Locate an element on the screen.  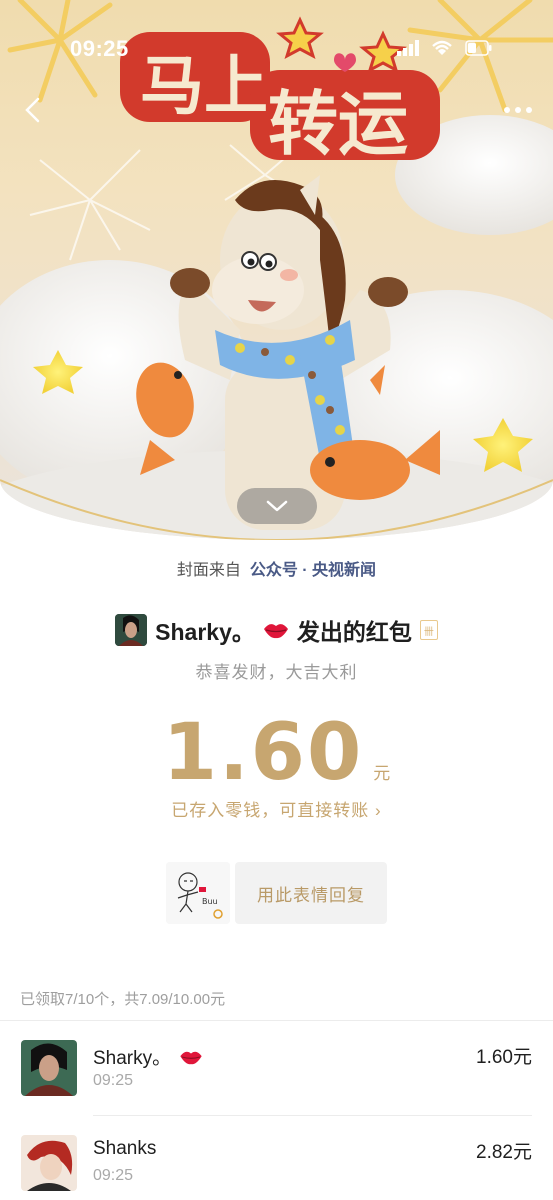
blessing-text: 恭喜发财，大吉大利 is located at coordinates (276, 672).